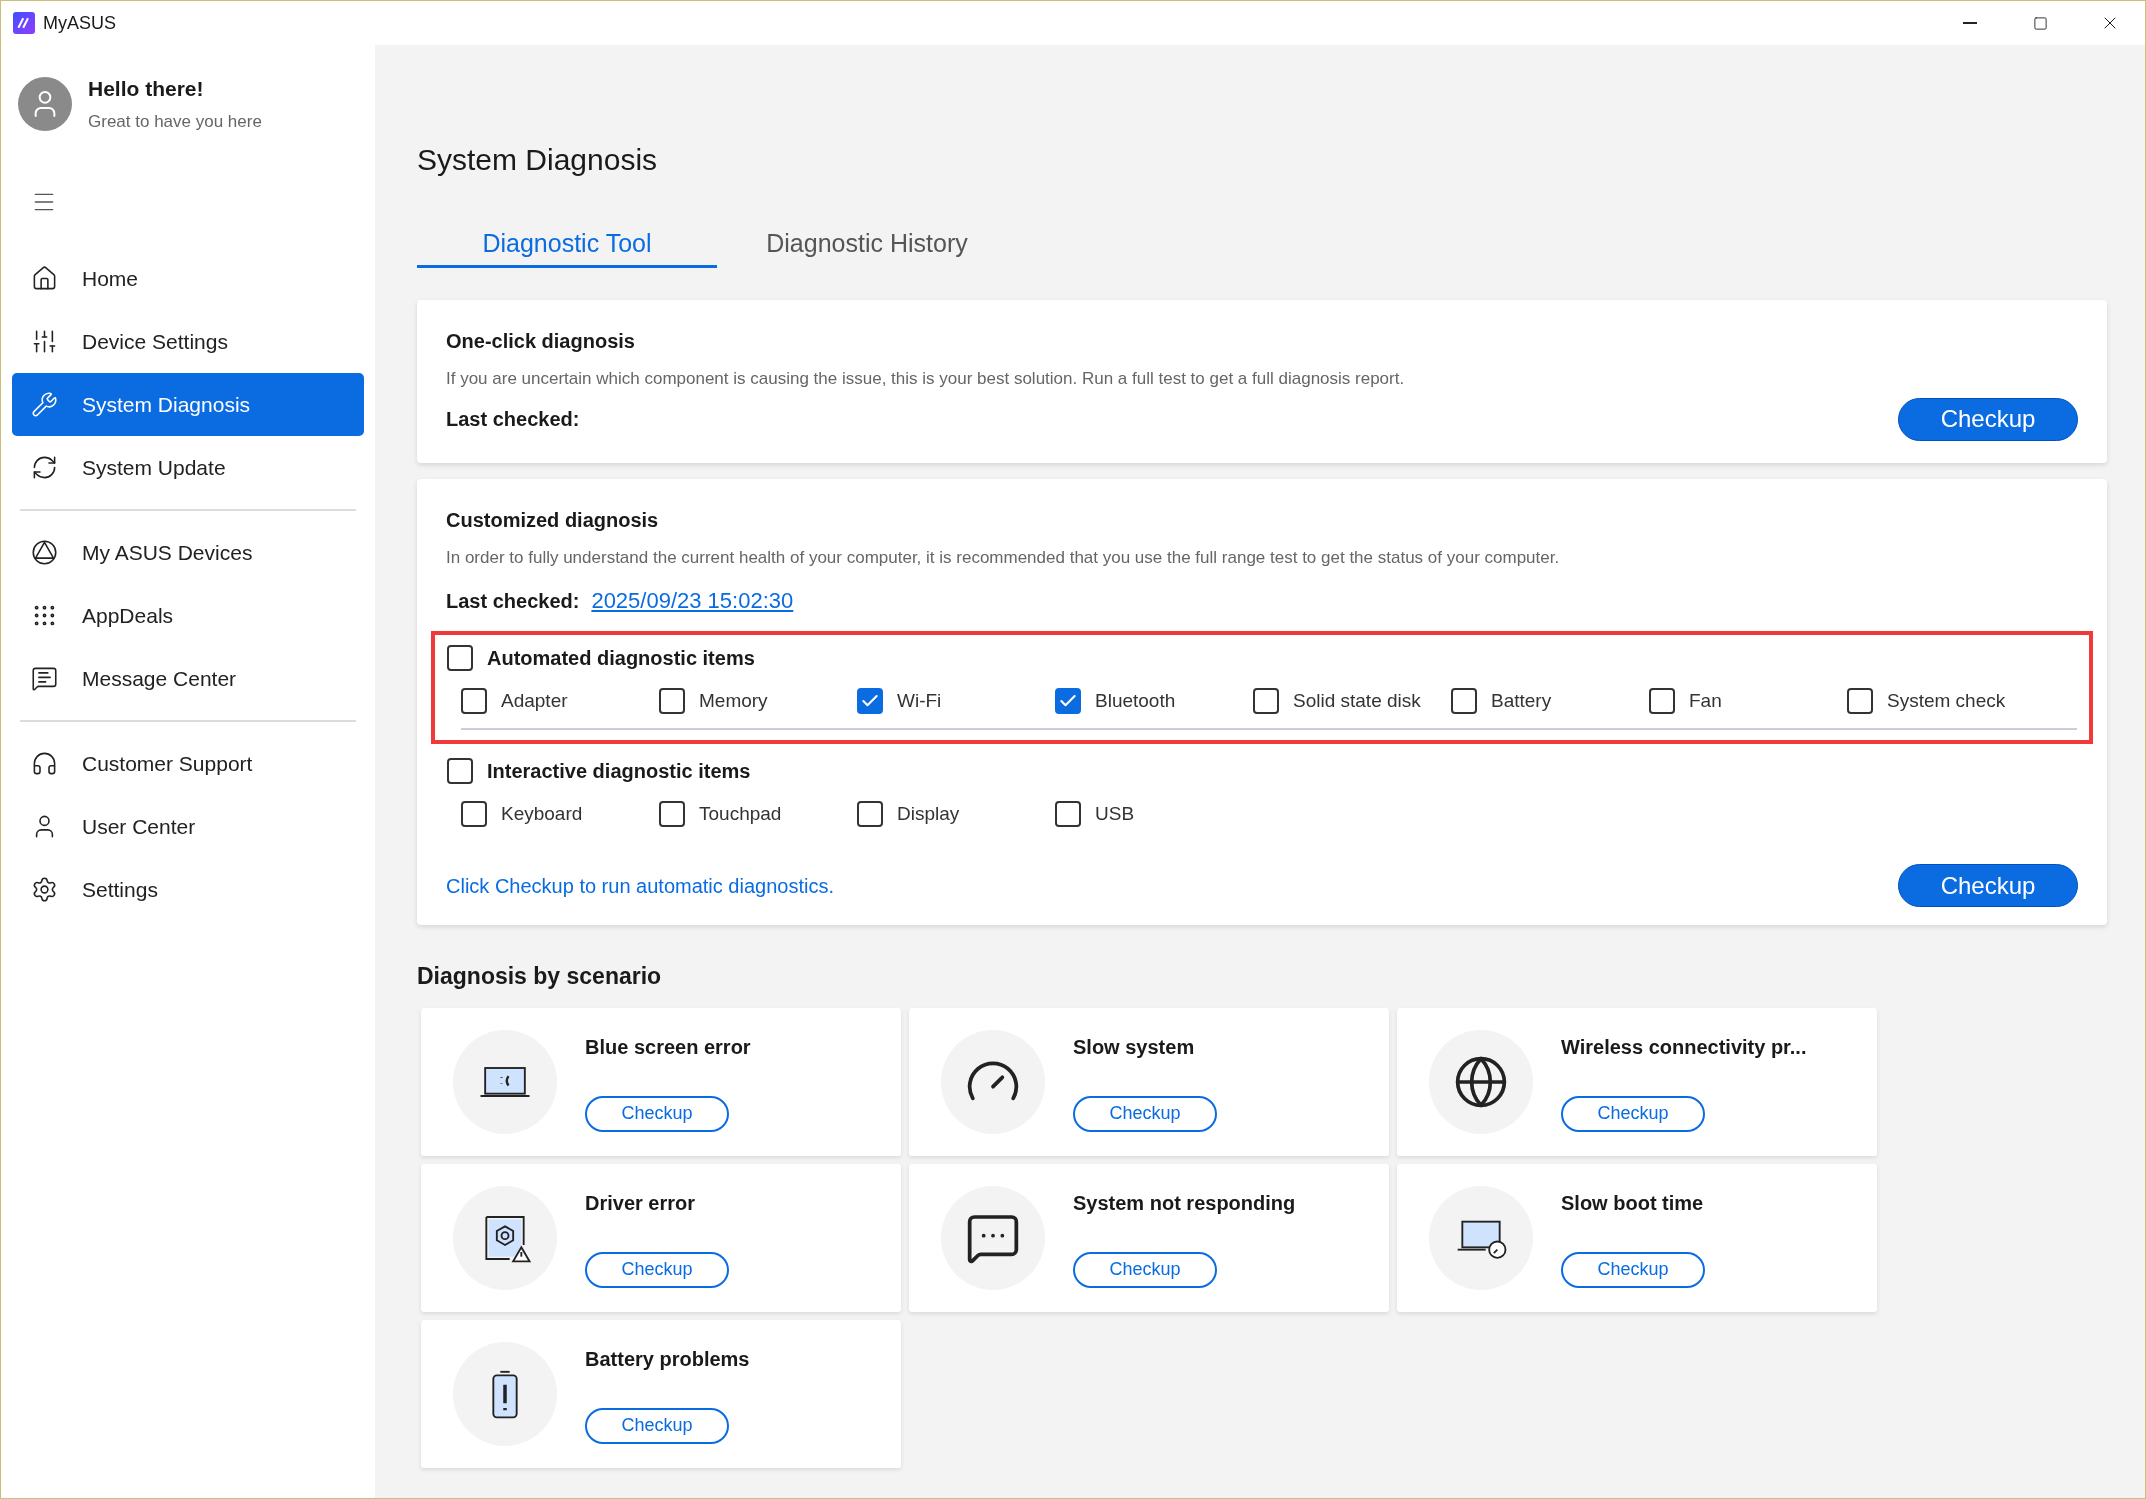 The height and width of the screenshot is (1499, 2146). Describe the element at coordinates (1134, 1047) in the screenshot. I see `scenario-title: Slow system` at that location.